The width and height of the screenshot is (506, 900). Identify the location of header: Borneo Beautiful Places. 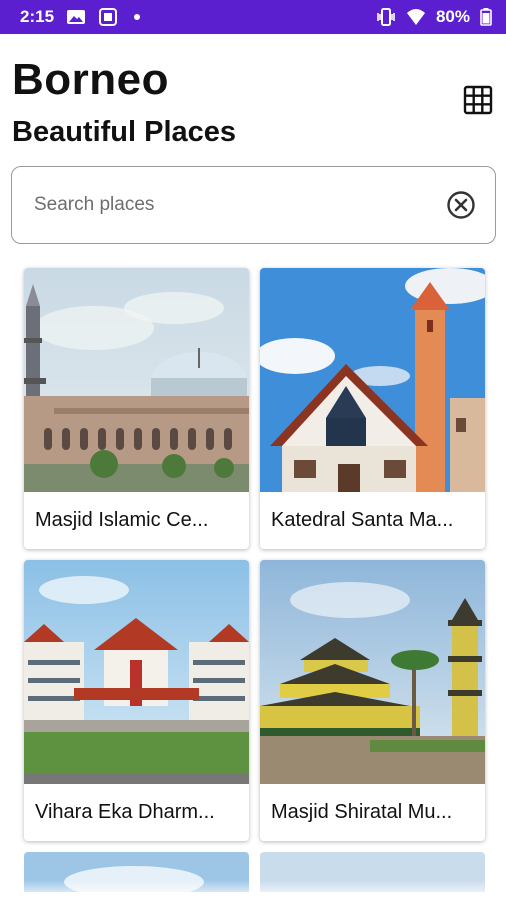
(124, 104).